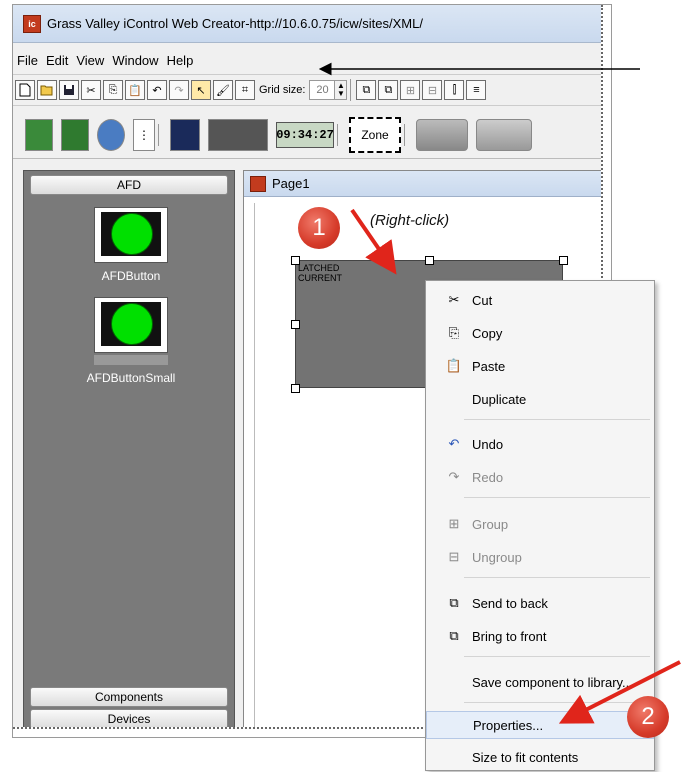 The width and height of the screenshot is (687, 772). Describe the element at coordinates (157, 90) in the screenshot. I see `undo-icon: ↶` at that location.